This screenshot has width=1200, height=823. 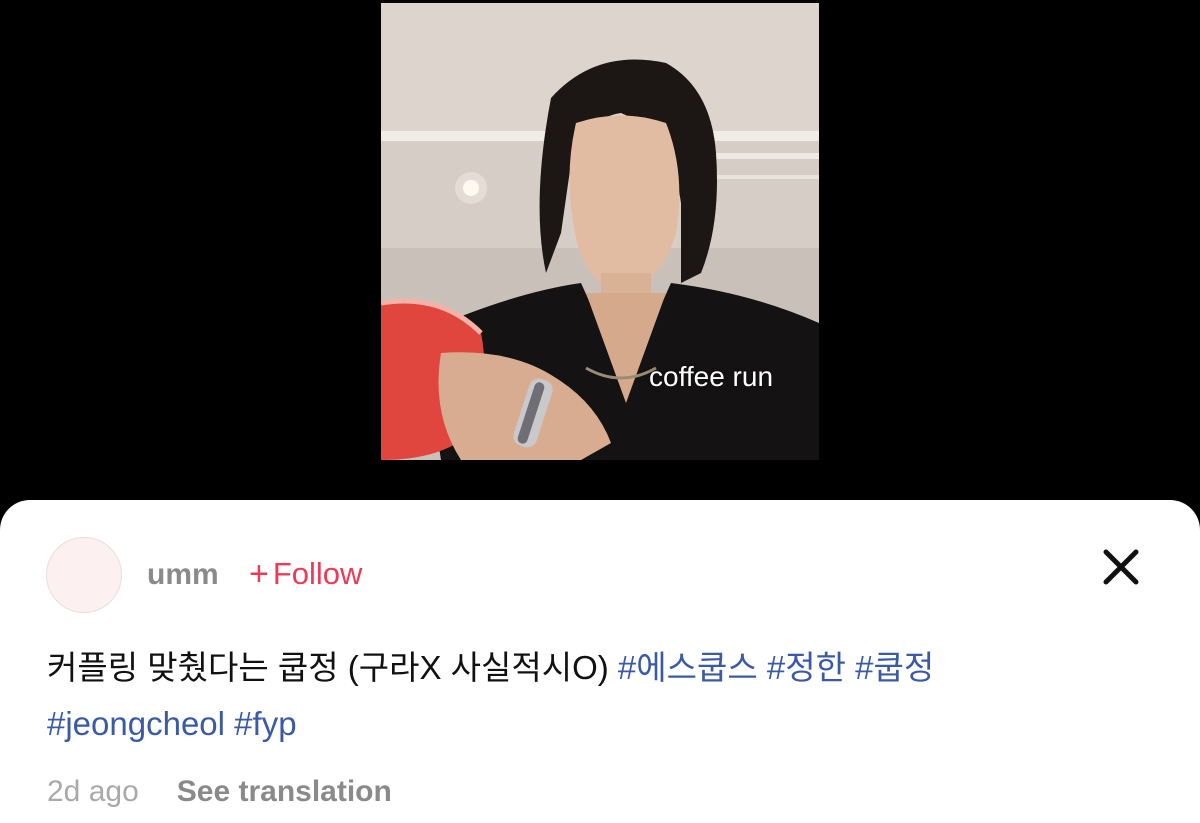 I want to click on close-button, so click(x=1121, y=567).